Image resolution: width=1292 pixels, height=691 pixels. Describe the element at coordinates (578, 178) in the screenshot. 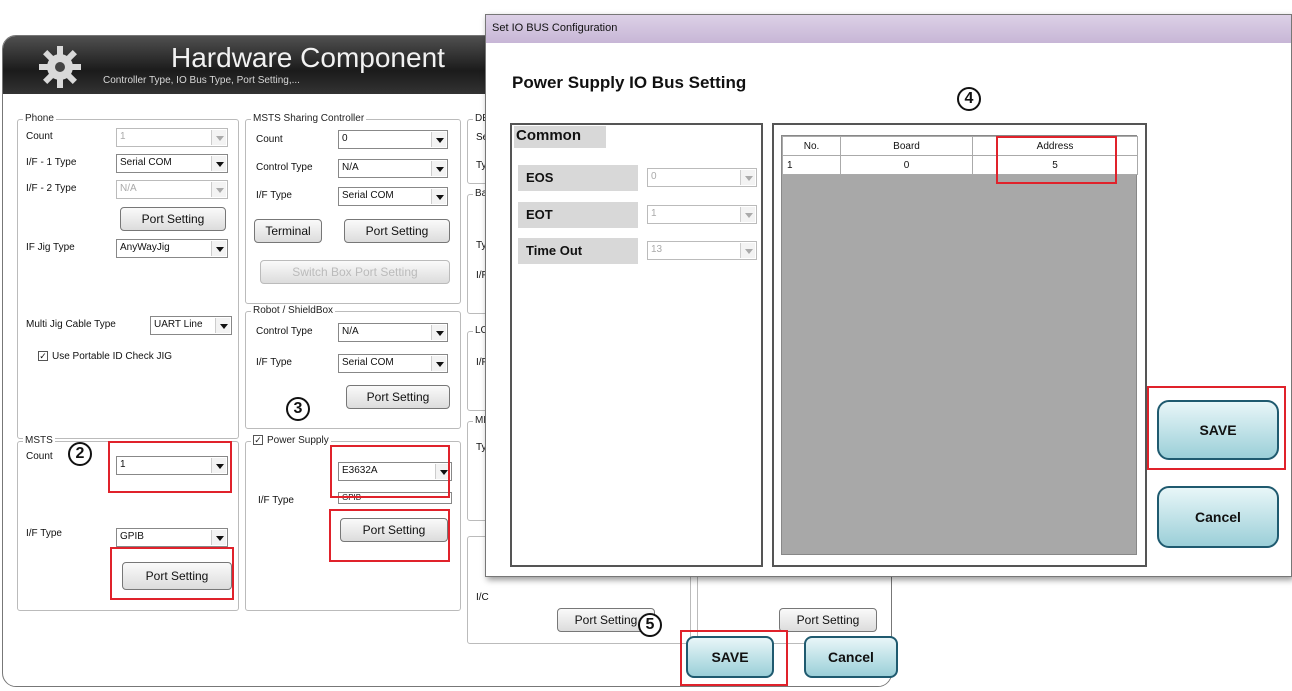

I see `eos-label: EOS` at that location.